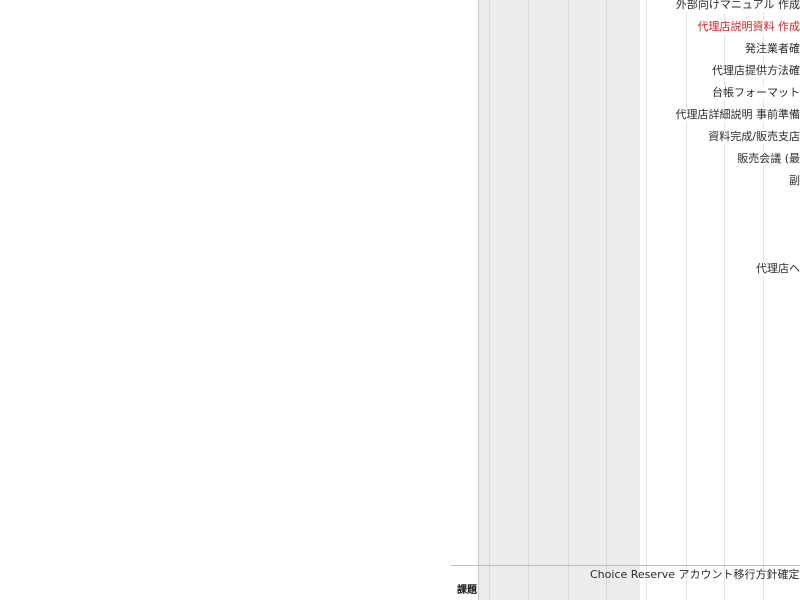 The width and height of the screenshot is (800, 600). I want to click on task-label-agency: 代理店ヘ, so click(777, 269).